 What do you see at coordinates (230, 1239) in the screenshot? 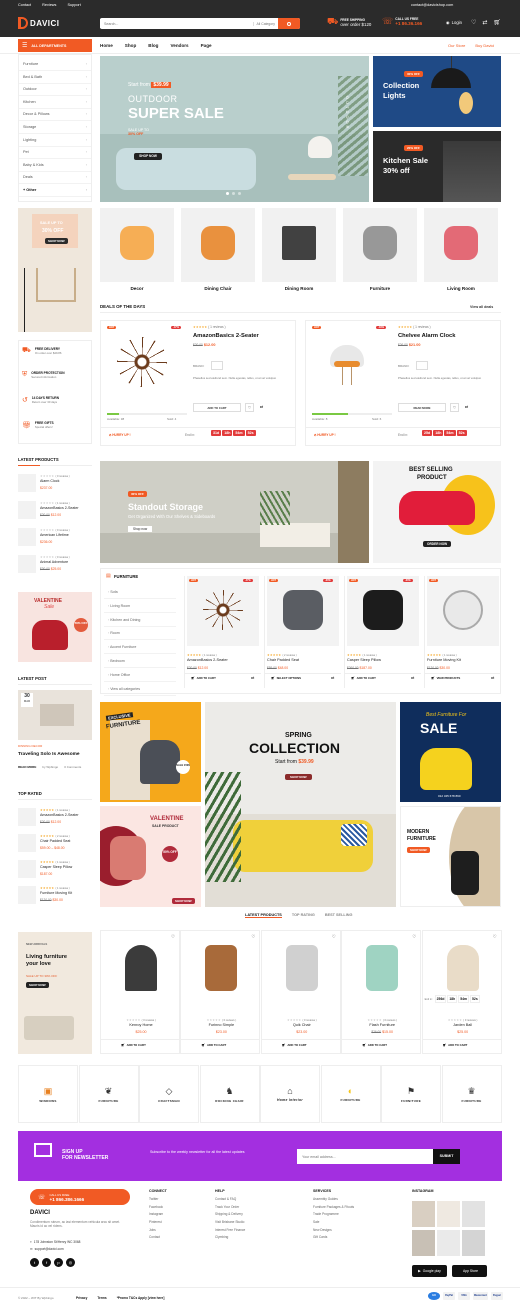
I see `footer-link: Clymbing` at bounding box center [230, 1239].